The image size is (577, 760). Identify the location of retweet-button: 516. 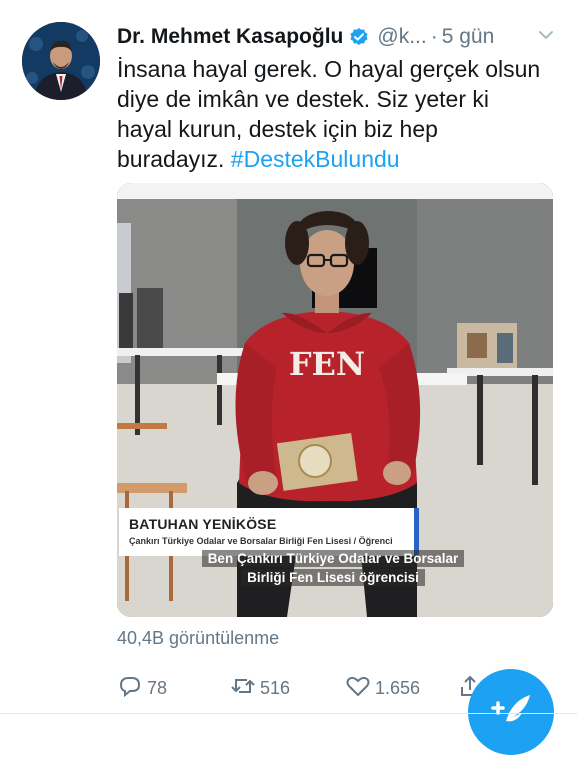
(260, 688).